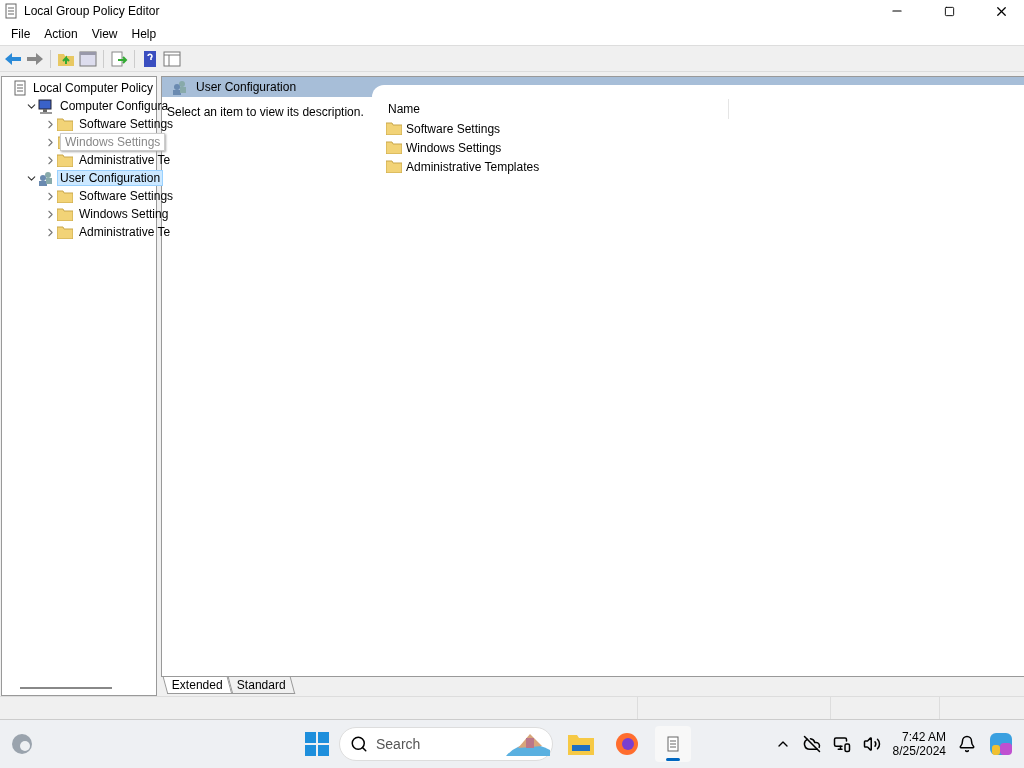  I want to click on menu-item: Help, so click(144, 33).